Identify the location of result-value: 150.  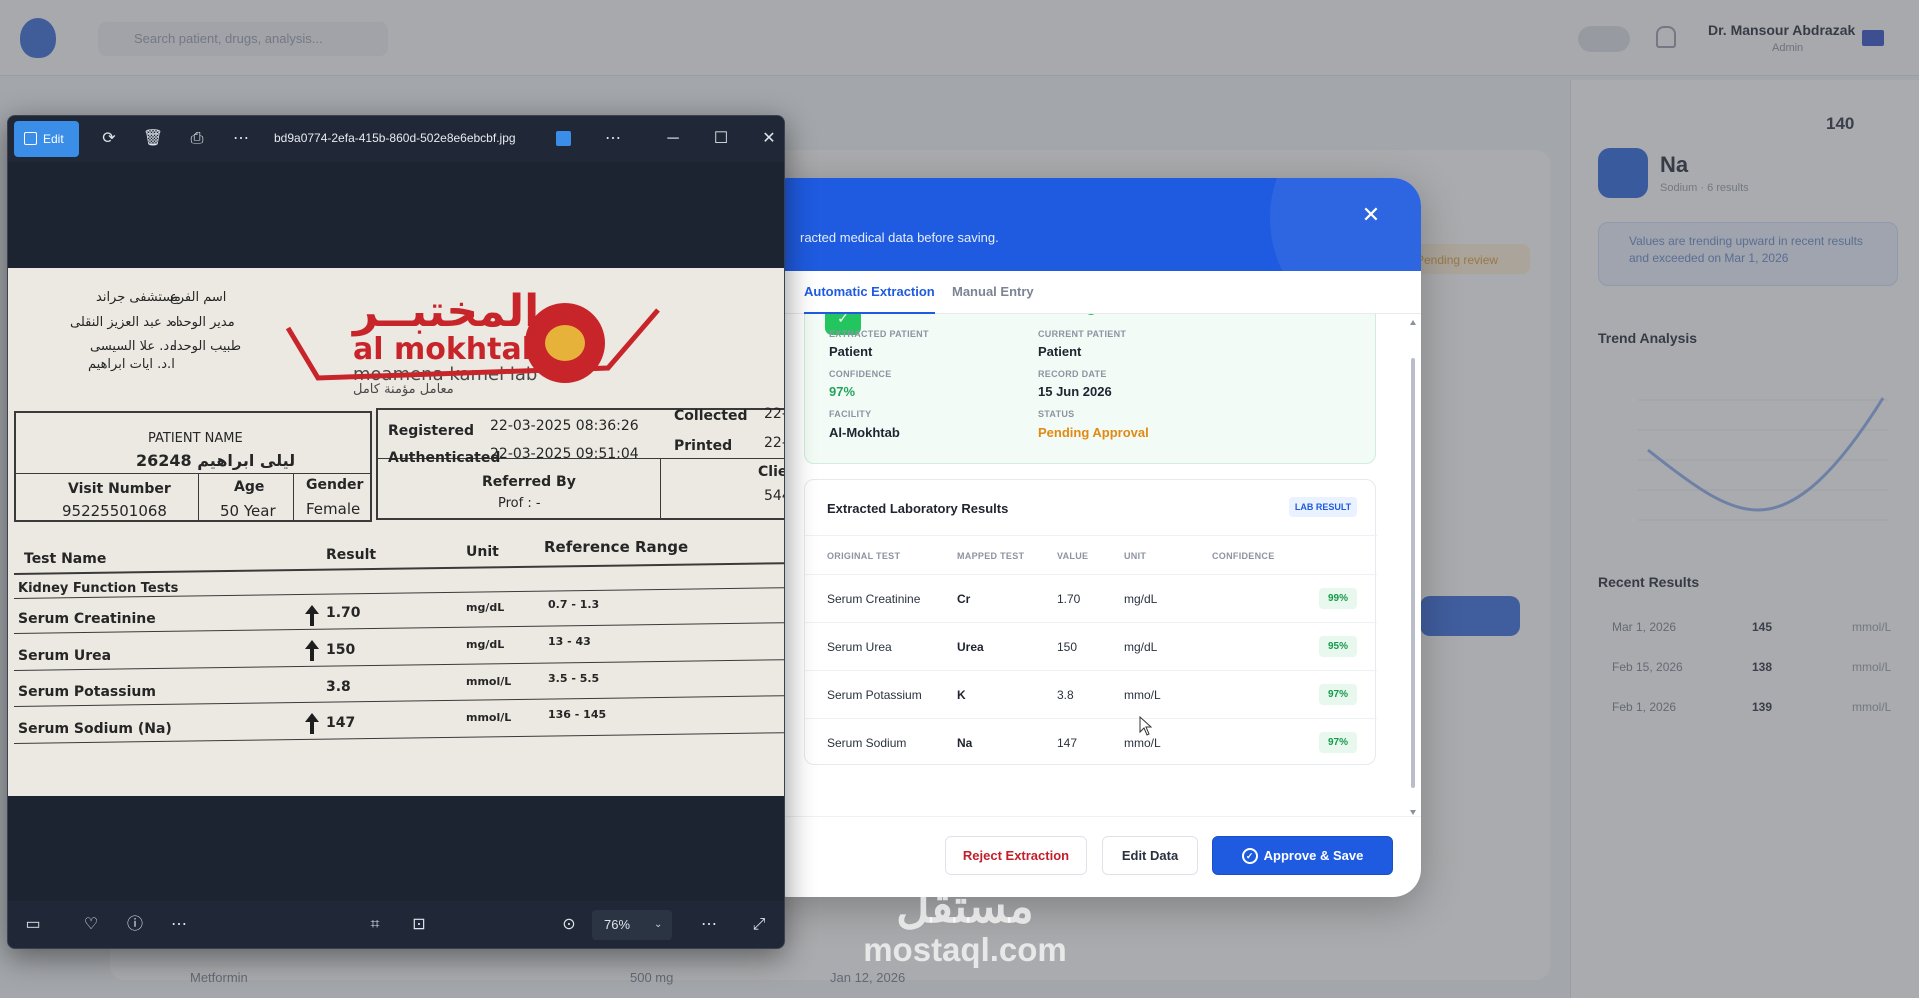
(1067, 647).